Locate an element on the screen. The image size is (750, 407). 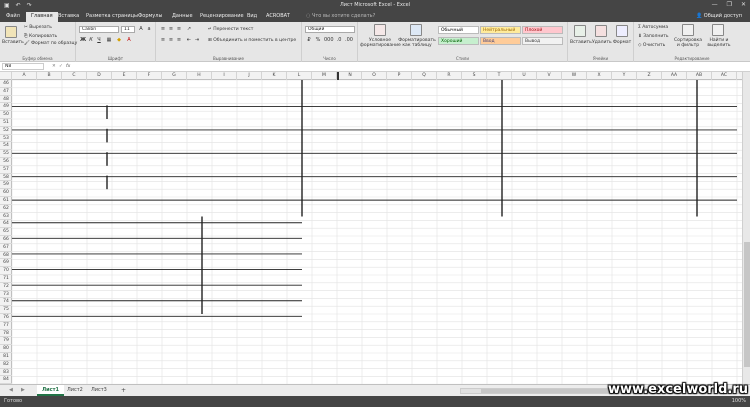
align-center-icon: ≡ is located at coordinates (171, 40).